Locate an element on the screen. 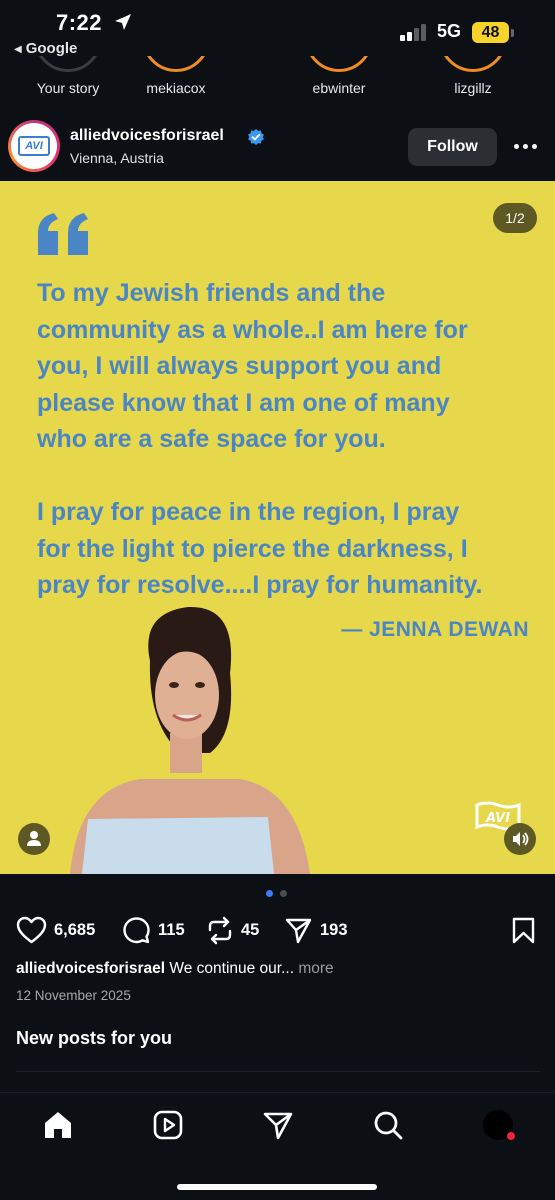 The height and width of the screenshot is (1200, 555). carousel-dots is located at coordinates (278, 894).